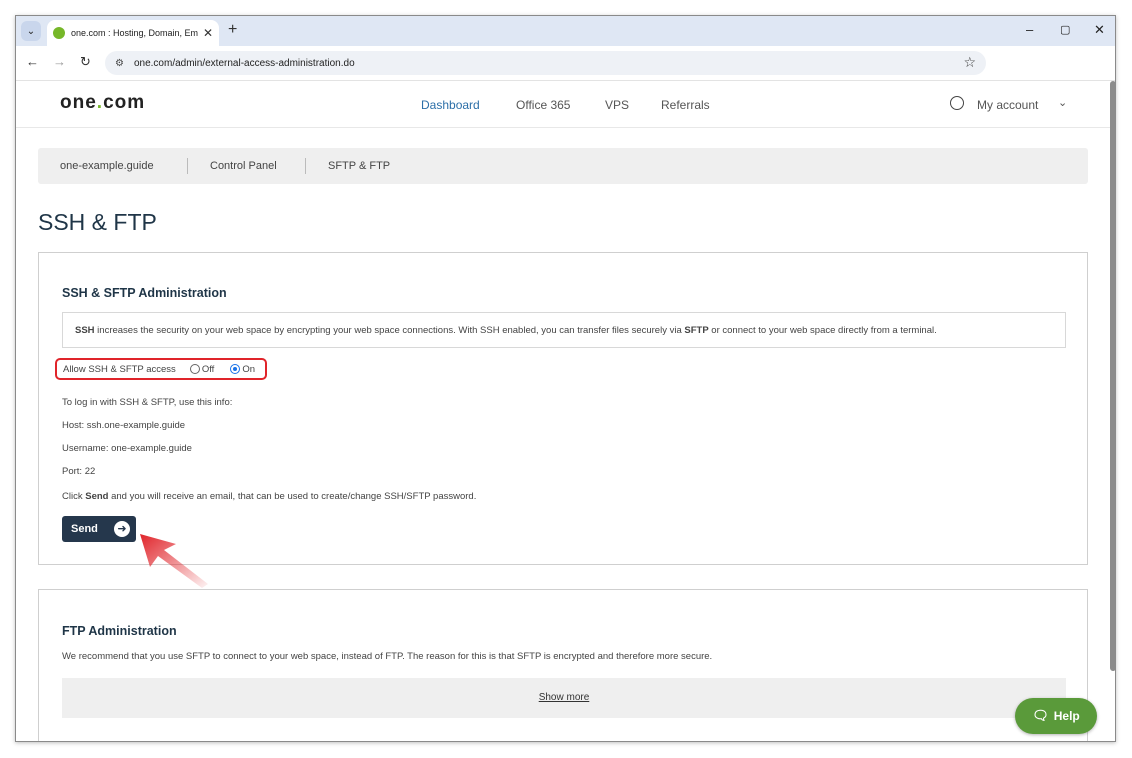 Image resolution: width=1132 pixels, height=758 pixels. What do you see at coordinates (144, 293) in the screenshot?
I see `ssh-card-title: SSH & SFTP Administration` at bounding box center [144, 293].